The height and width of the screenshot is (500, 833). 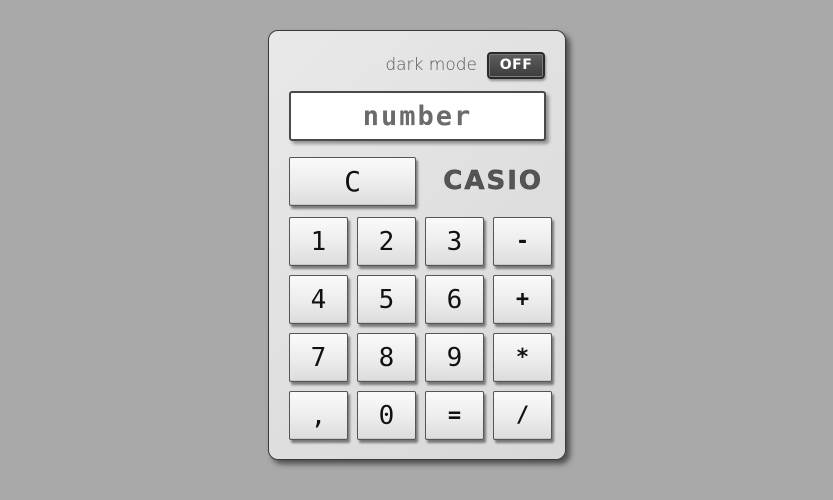 What do you see at coordinates (318, 415) in the screenshot?
I see `comma-button: ,` at bounding box center [318, 415].